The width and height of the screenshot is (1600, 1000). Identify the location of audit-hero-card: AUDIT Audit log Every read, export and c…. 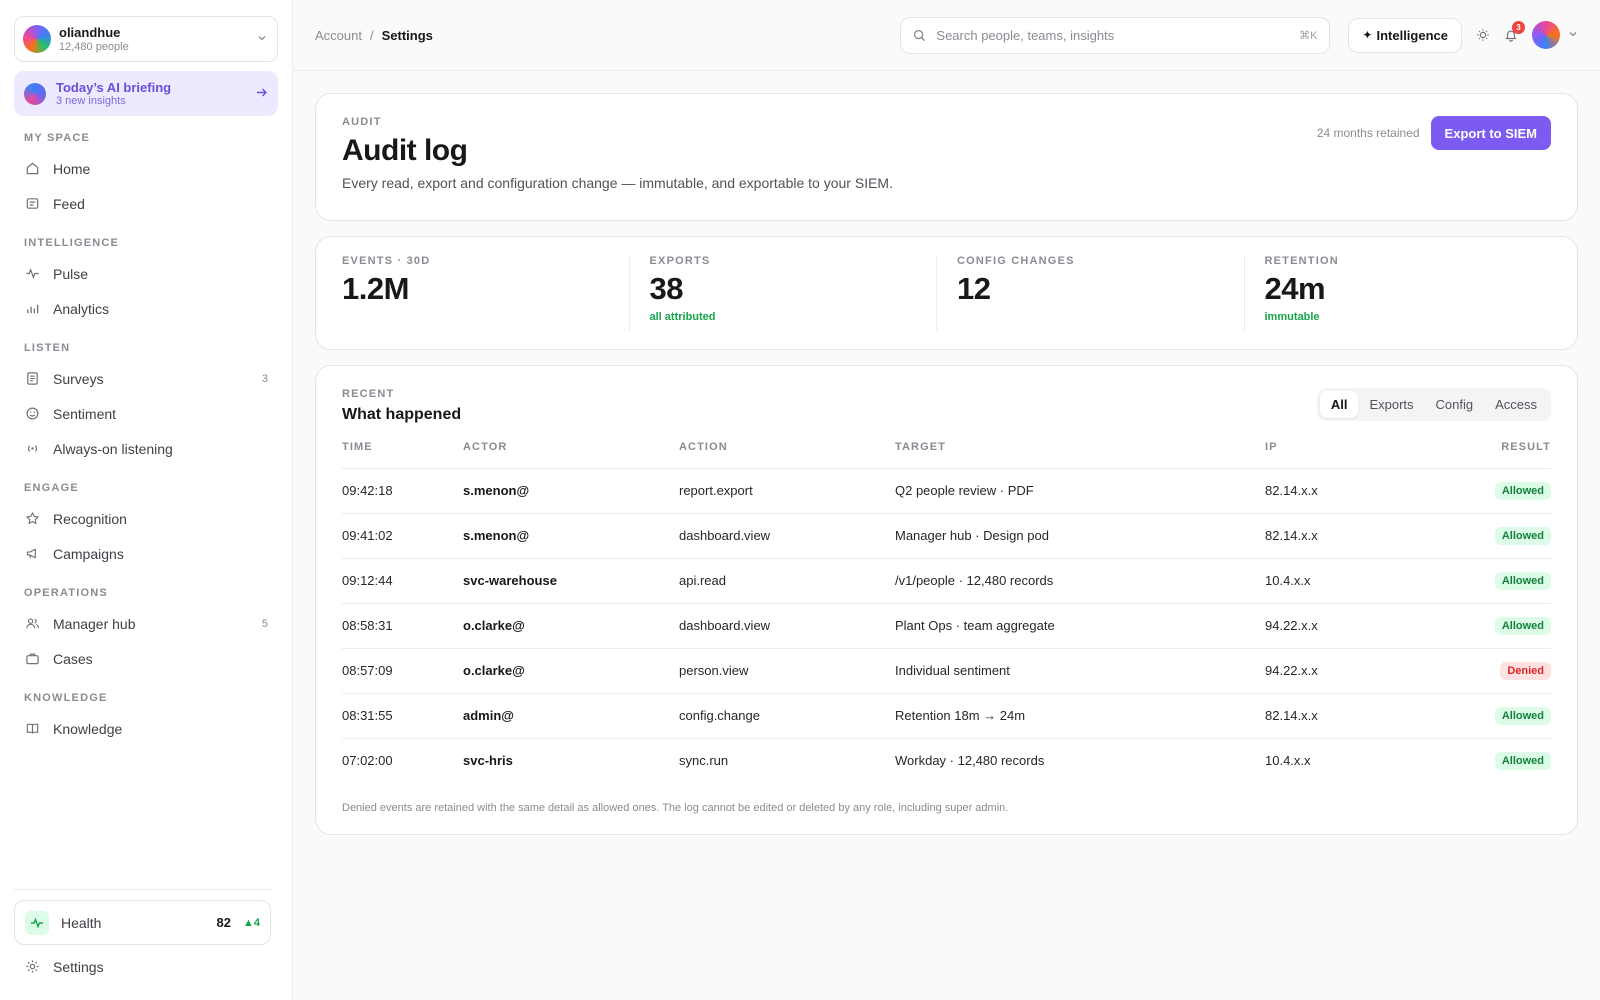
(946, 157).